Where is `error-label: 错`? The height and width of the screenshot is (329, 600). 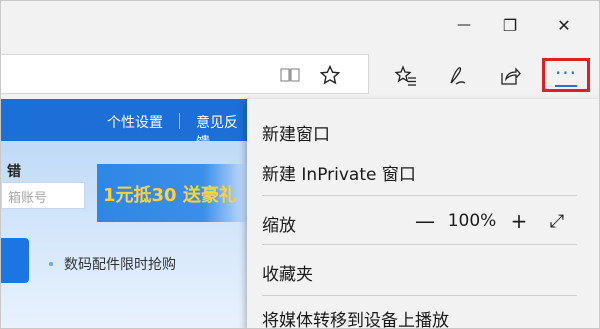 error-label: 错 is located at coordinates (14, 172).